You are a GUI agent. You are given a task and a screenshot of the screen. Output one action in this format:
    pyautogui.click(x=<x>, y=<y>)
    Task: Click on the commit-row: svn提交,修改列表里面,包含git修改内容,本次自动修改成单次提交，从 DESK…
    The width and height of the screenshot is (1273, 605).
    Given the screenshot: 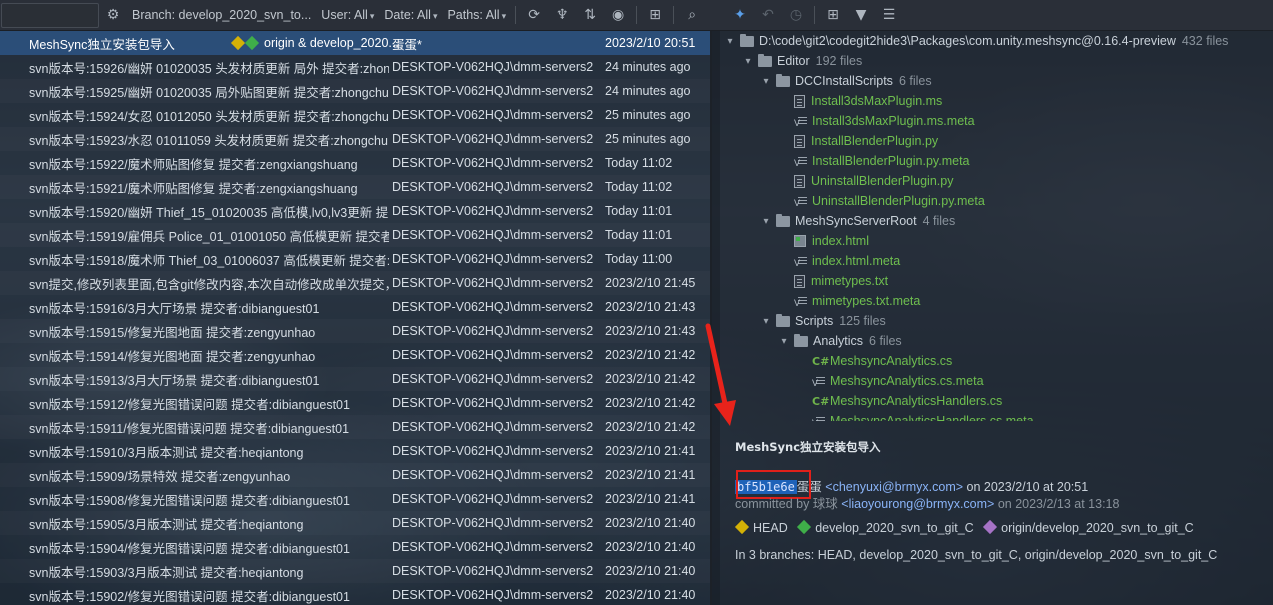 What is the action you would take?
    pyautogui.click(x=356, y=283)
    